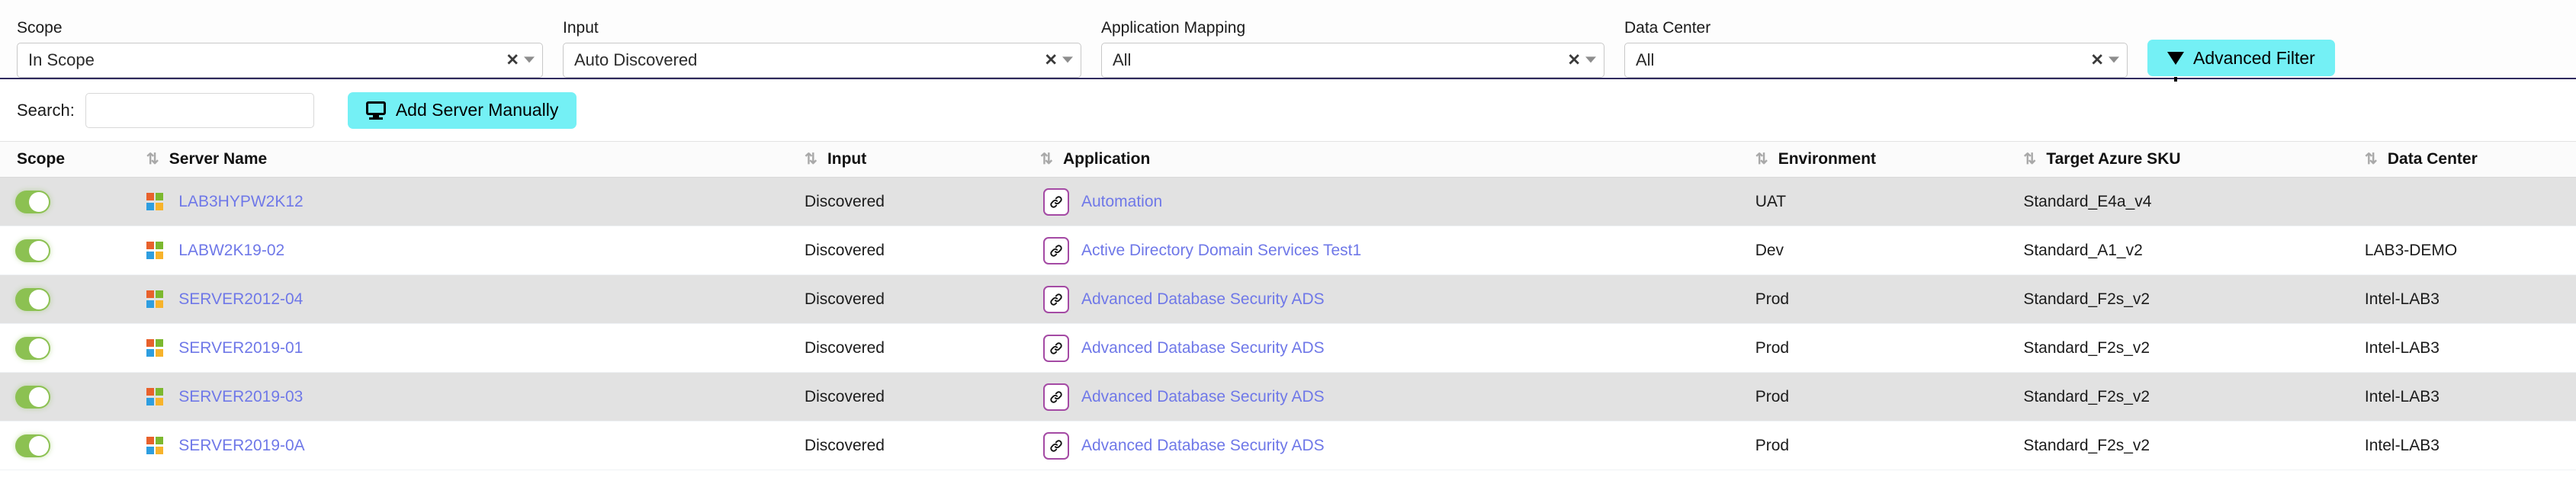  Describe the element at coordinates (476, 299) in the screenshot. I see `cell-server-name: SERVER2012-04` at that location.